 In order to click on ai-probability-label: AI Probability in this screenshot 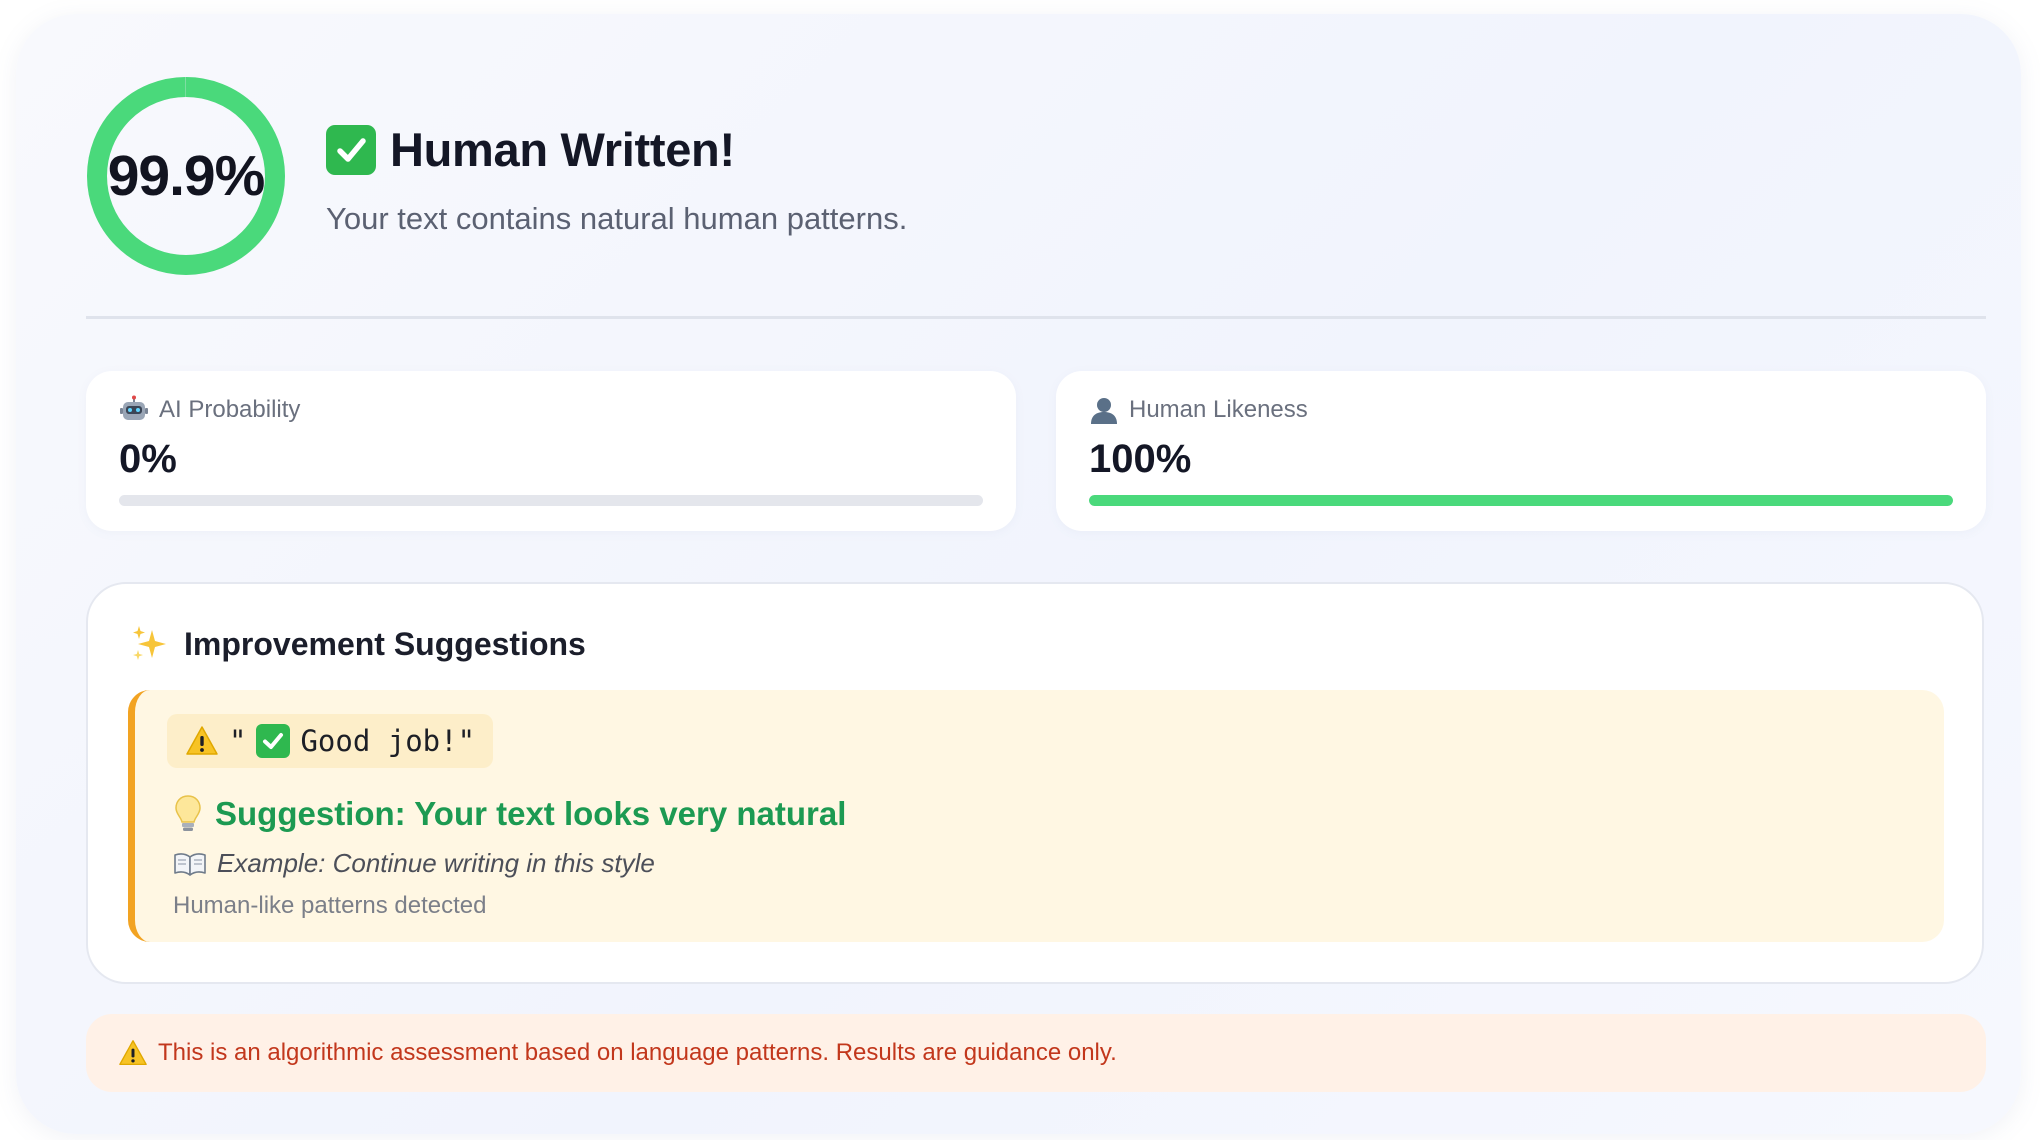, I will do `click(230, 409)`.